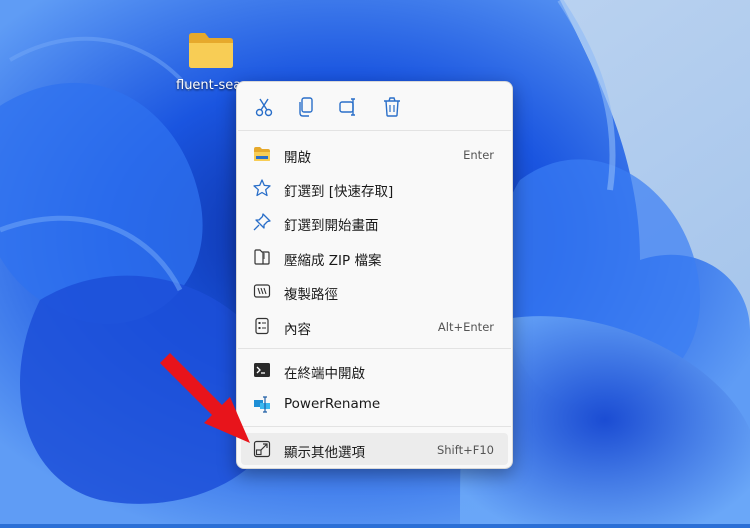 The height and width of the screenshot is (528, 750). I want to click on properties-icon, so click(262, 326).